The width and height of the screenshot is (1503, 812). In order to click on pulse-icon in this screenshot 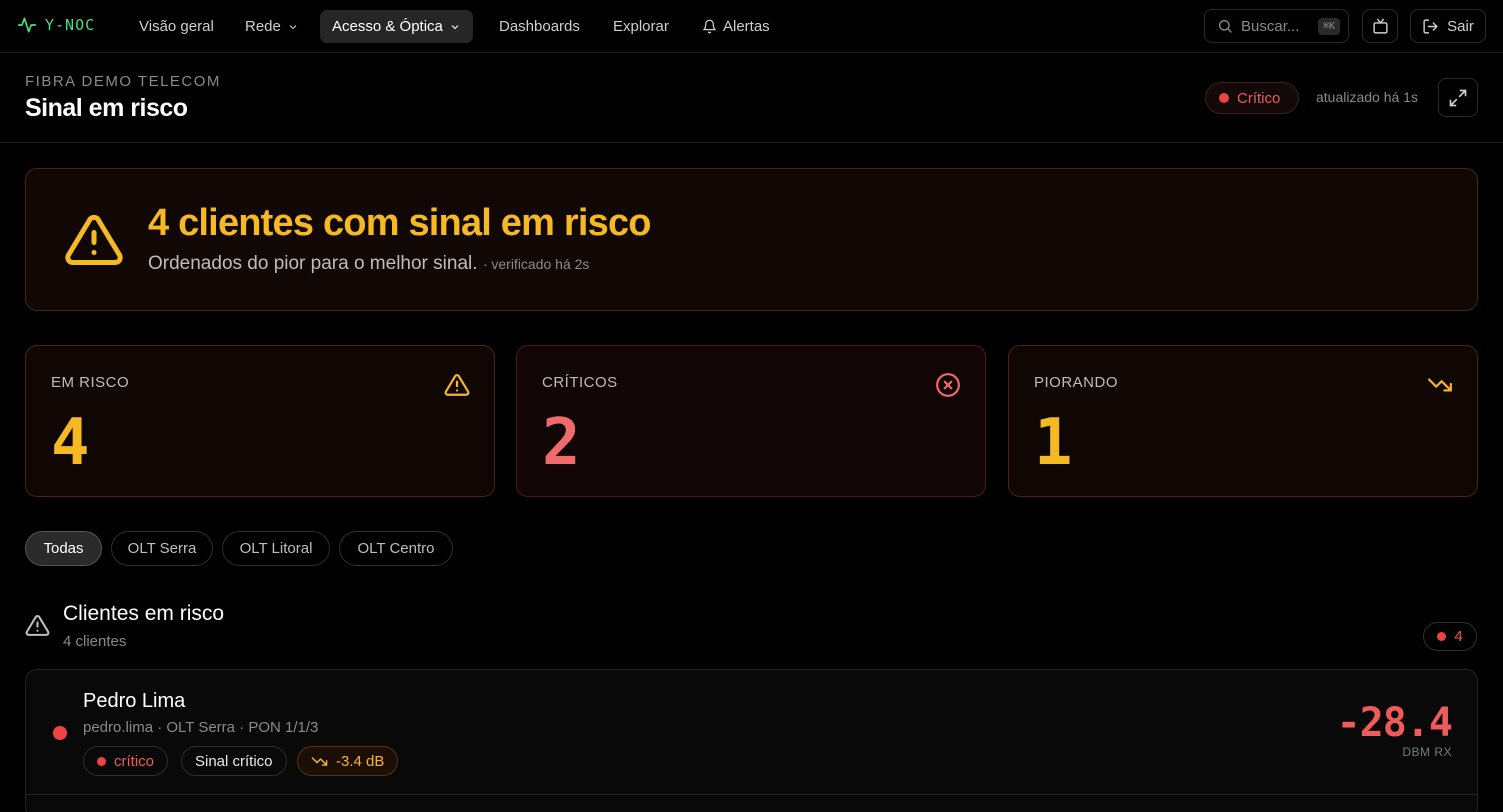, I will do `click(27, 25)`.